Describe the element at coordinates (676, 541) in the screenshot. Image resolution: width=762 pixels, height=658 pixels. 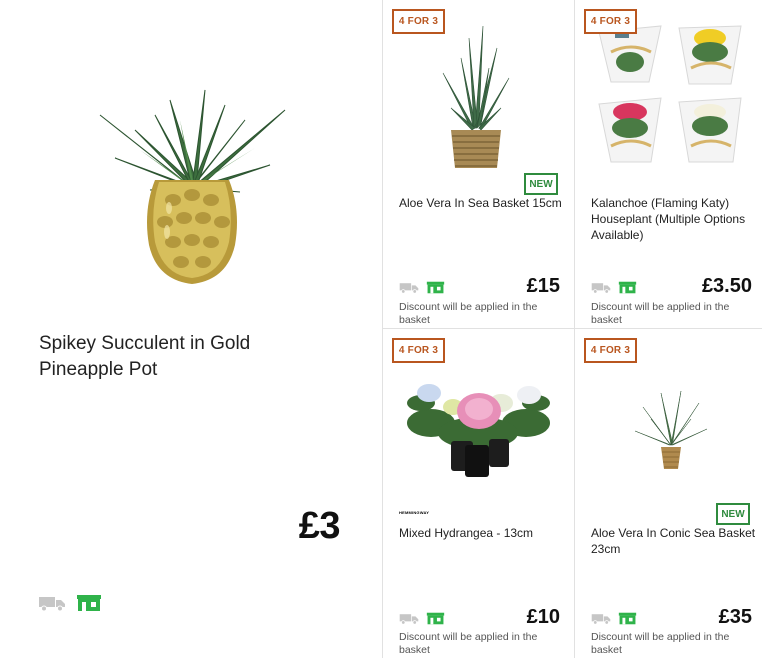
I see `product-title: Aloe Vera In Conic Sea Basket 23cm` at that location.